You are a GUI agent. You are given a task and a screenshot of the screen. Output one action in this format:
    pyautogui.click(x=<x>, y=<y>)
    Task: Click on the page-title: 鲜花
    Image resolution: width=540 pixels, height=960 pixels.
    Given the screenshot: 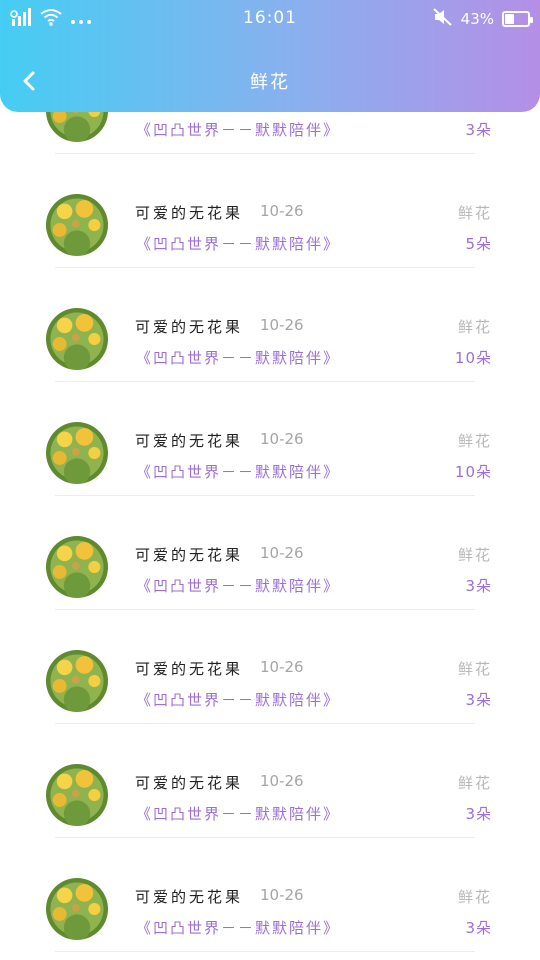 What is the action you would take?
    pyautogui.click(x=270, y=82)
    